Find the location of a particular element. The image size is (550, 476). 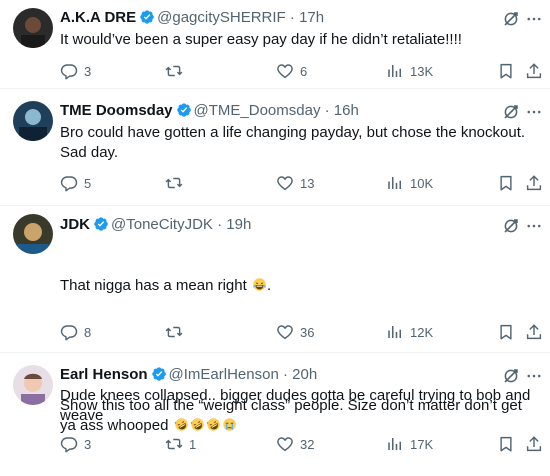

author-handle: @ImEarlHenson is located at coordinates (224, 374).